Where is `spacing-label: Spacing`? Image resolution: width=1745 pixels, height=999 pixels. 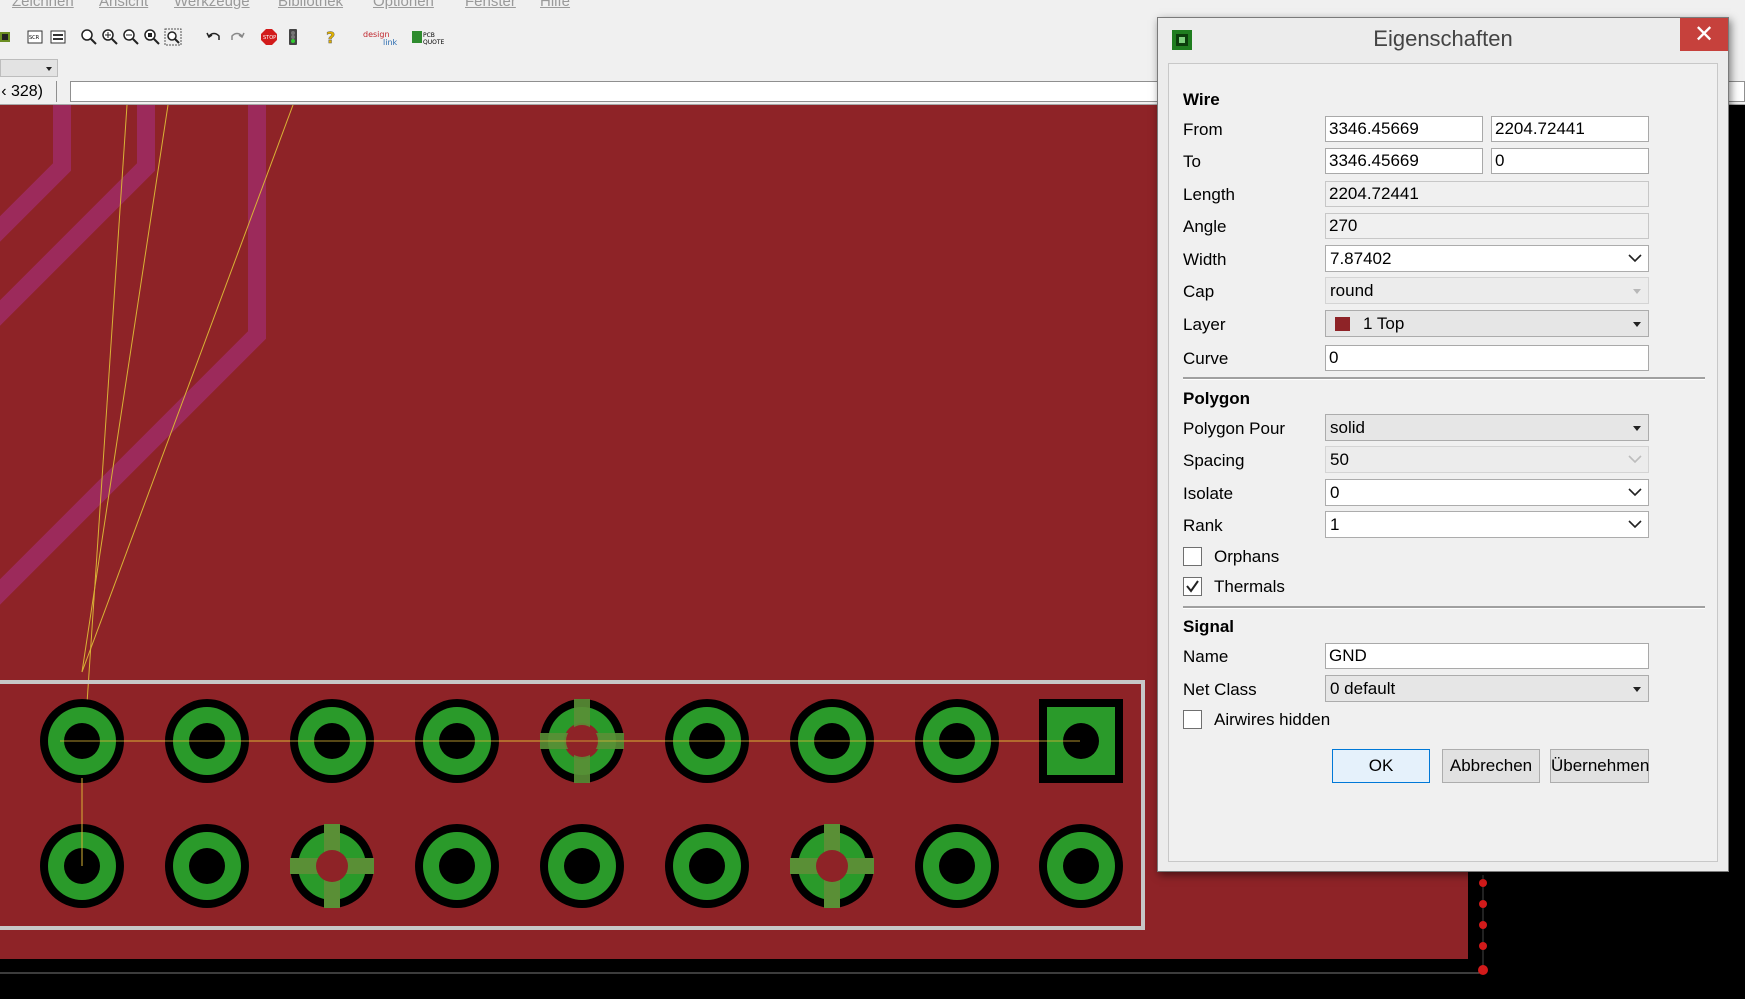 spacing-label: Spacing is located at coordinates (1214, 460).